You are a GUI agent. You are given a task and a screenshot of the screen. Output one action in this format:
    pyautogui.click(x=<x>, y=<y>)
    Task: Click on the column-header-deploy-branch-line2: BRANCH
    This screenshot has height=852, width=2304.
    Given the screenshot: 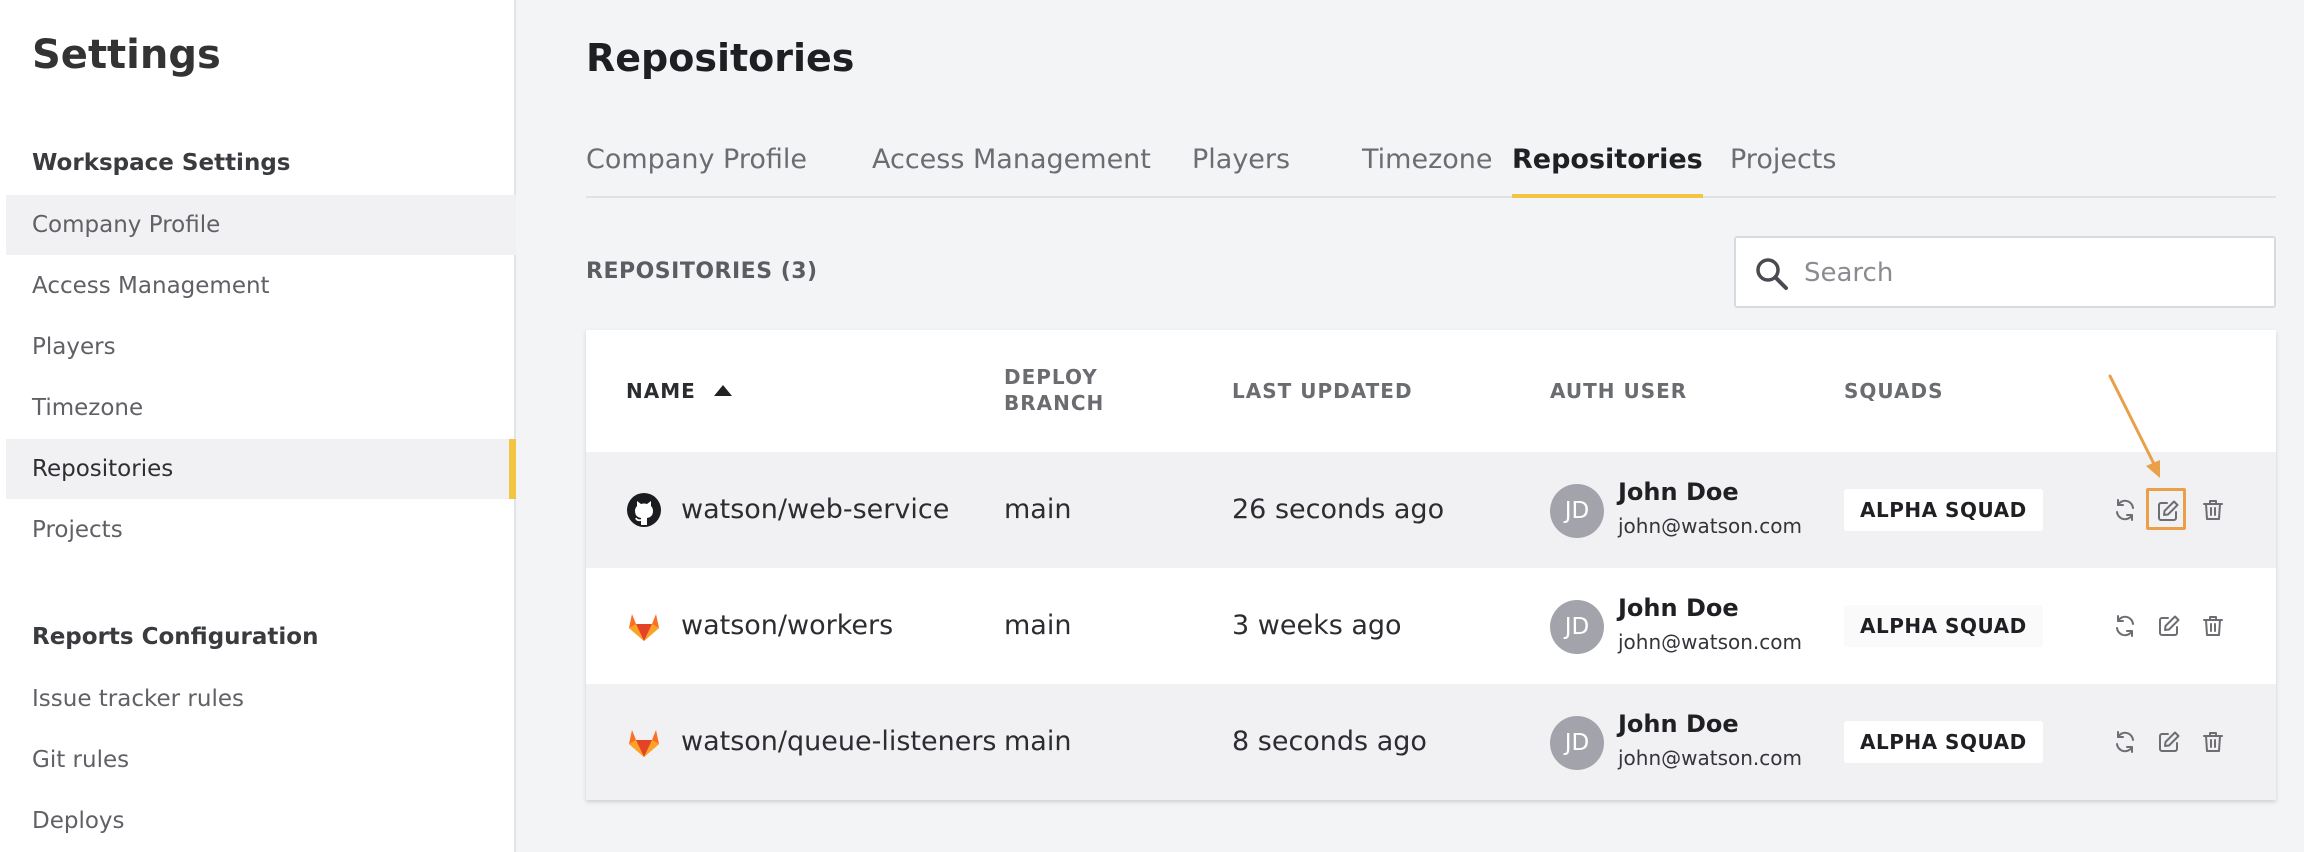 What is the action you would take?
    pyautogui.click(x=1054, y=403)
    